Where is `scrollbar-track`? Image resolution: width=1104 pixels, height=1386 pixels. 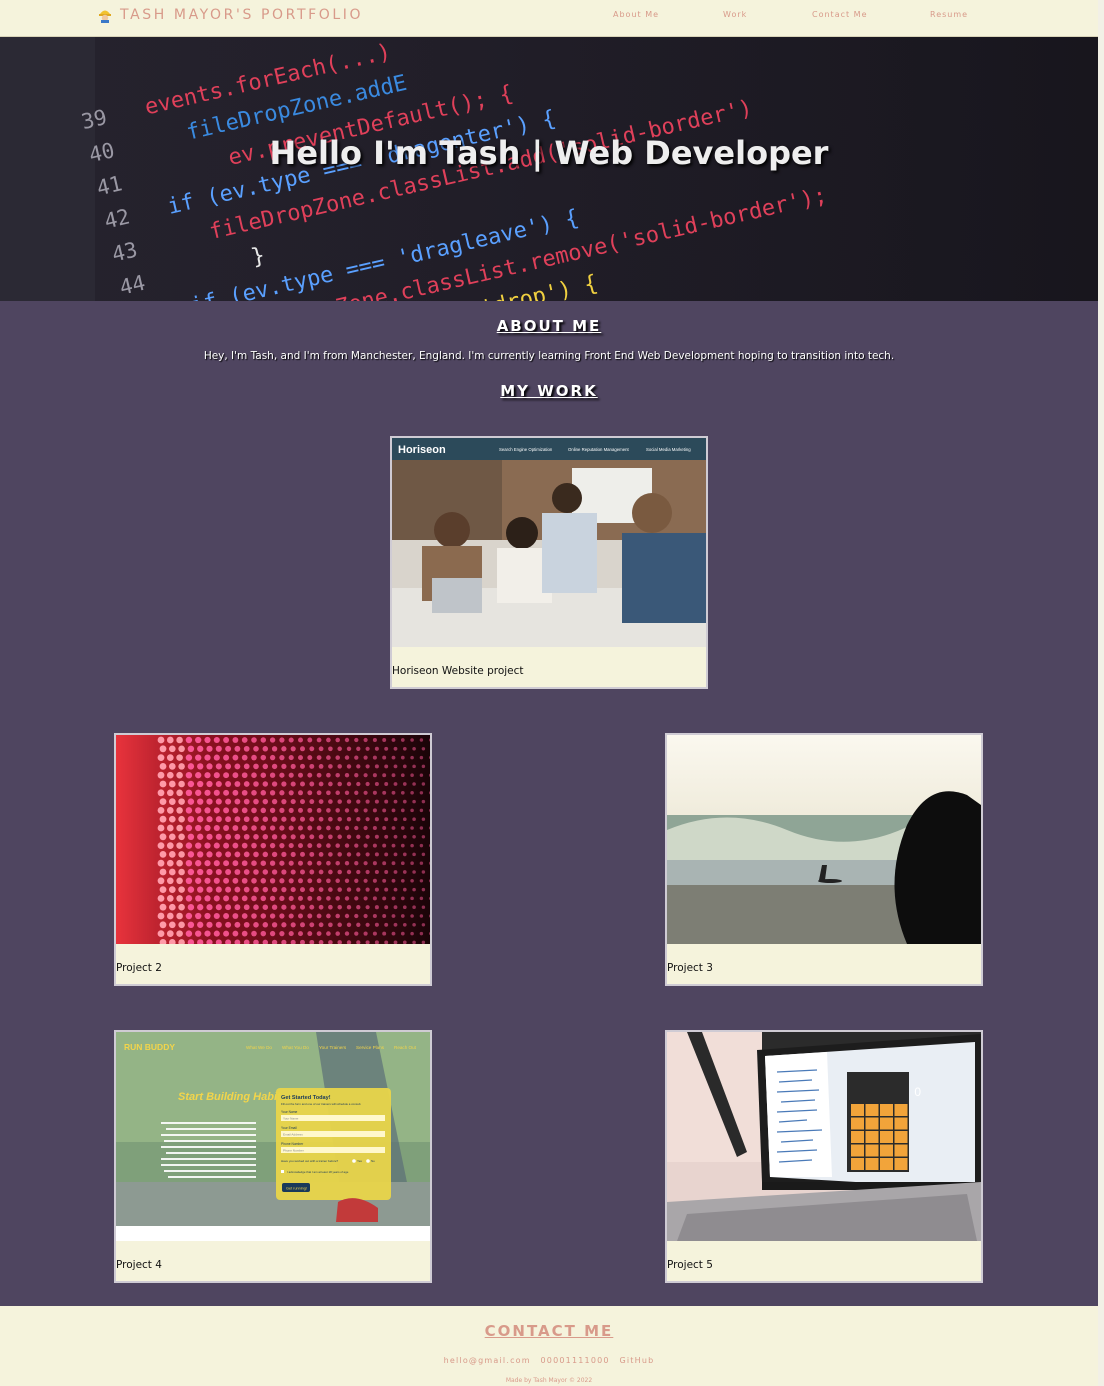 scrollbar-track is located at coordinates (1101, 693).